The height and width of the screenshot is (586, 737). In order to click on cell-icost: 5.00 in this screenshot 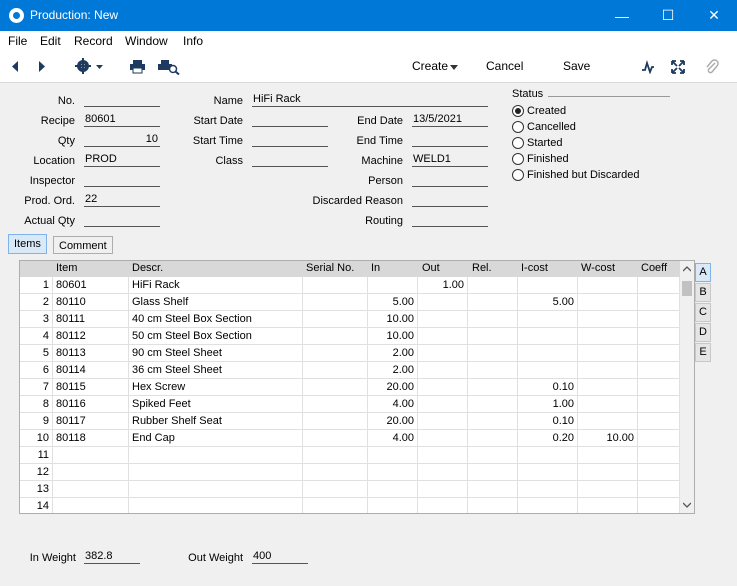, I will do `click(548, 302)`.